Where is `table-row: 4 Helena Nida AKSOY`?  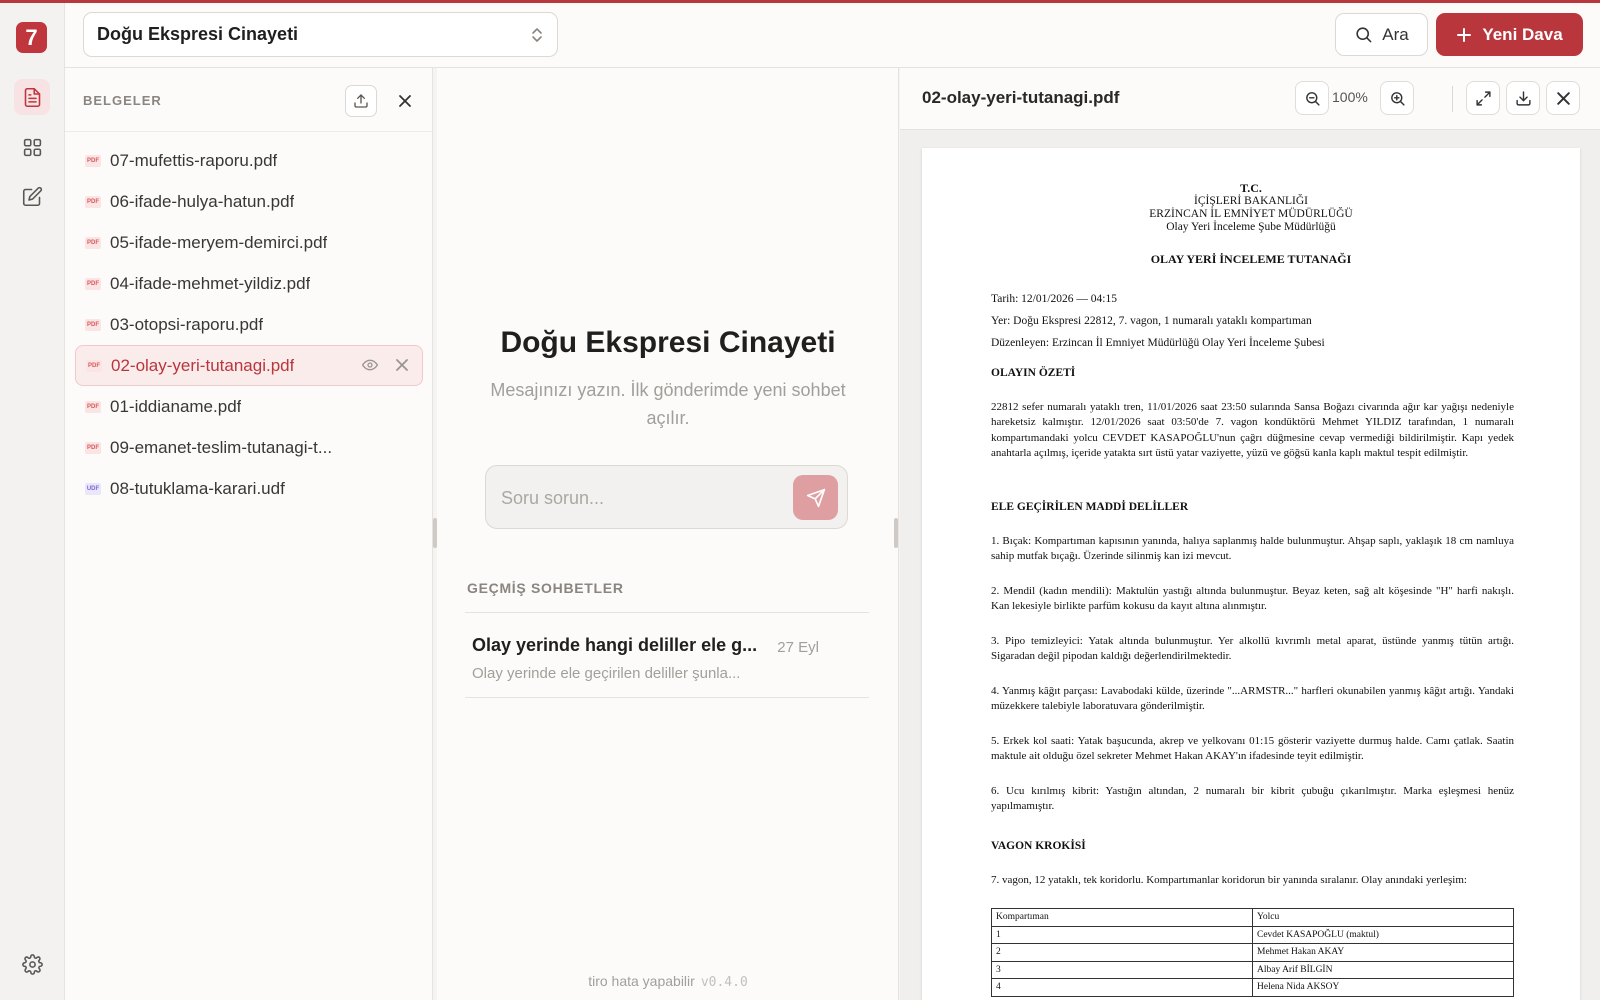 table-row: 4 Helena Nida AKSOY is located at coordinates (1252, 987).